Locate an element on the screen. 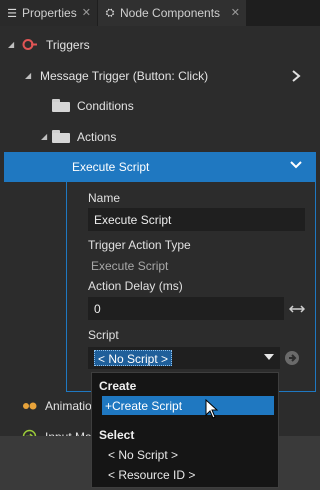  tree-item-actions: ◢ Actions is located at coordinates (160, 136).